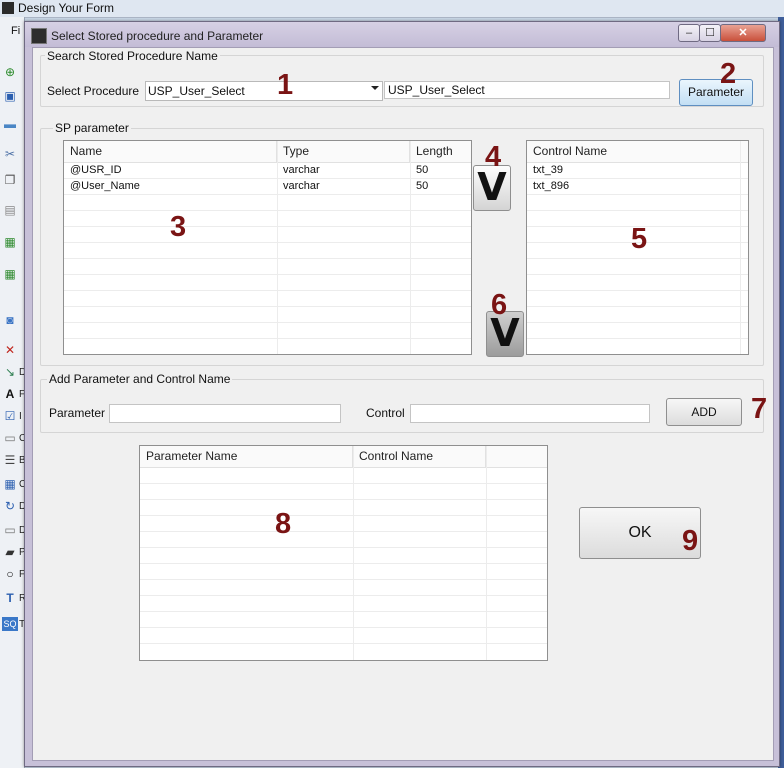  What do you see at coordinates (10, 350) in the screenshot?
I see `delete-icon: ✕` at bounding box center [10, 350].